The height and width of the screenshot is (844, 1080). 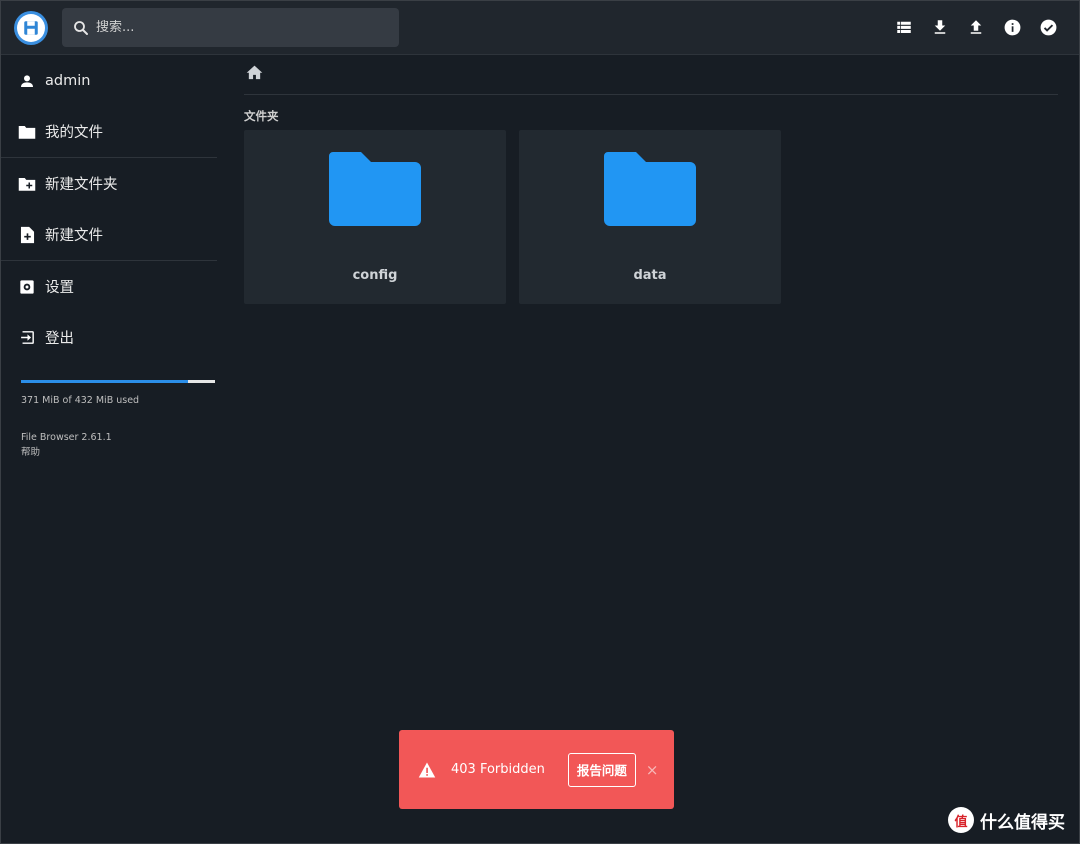 I want to click on toolbar, so click(x=976, y=27).